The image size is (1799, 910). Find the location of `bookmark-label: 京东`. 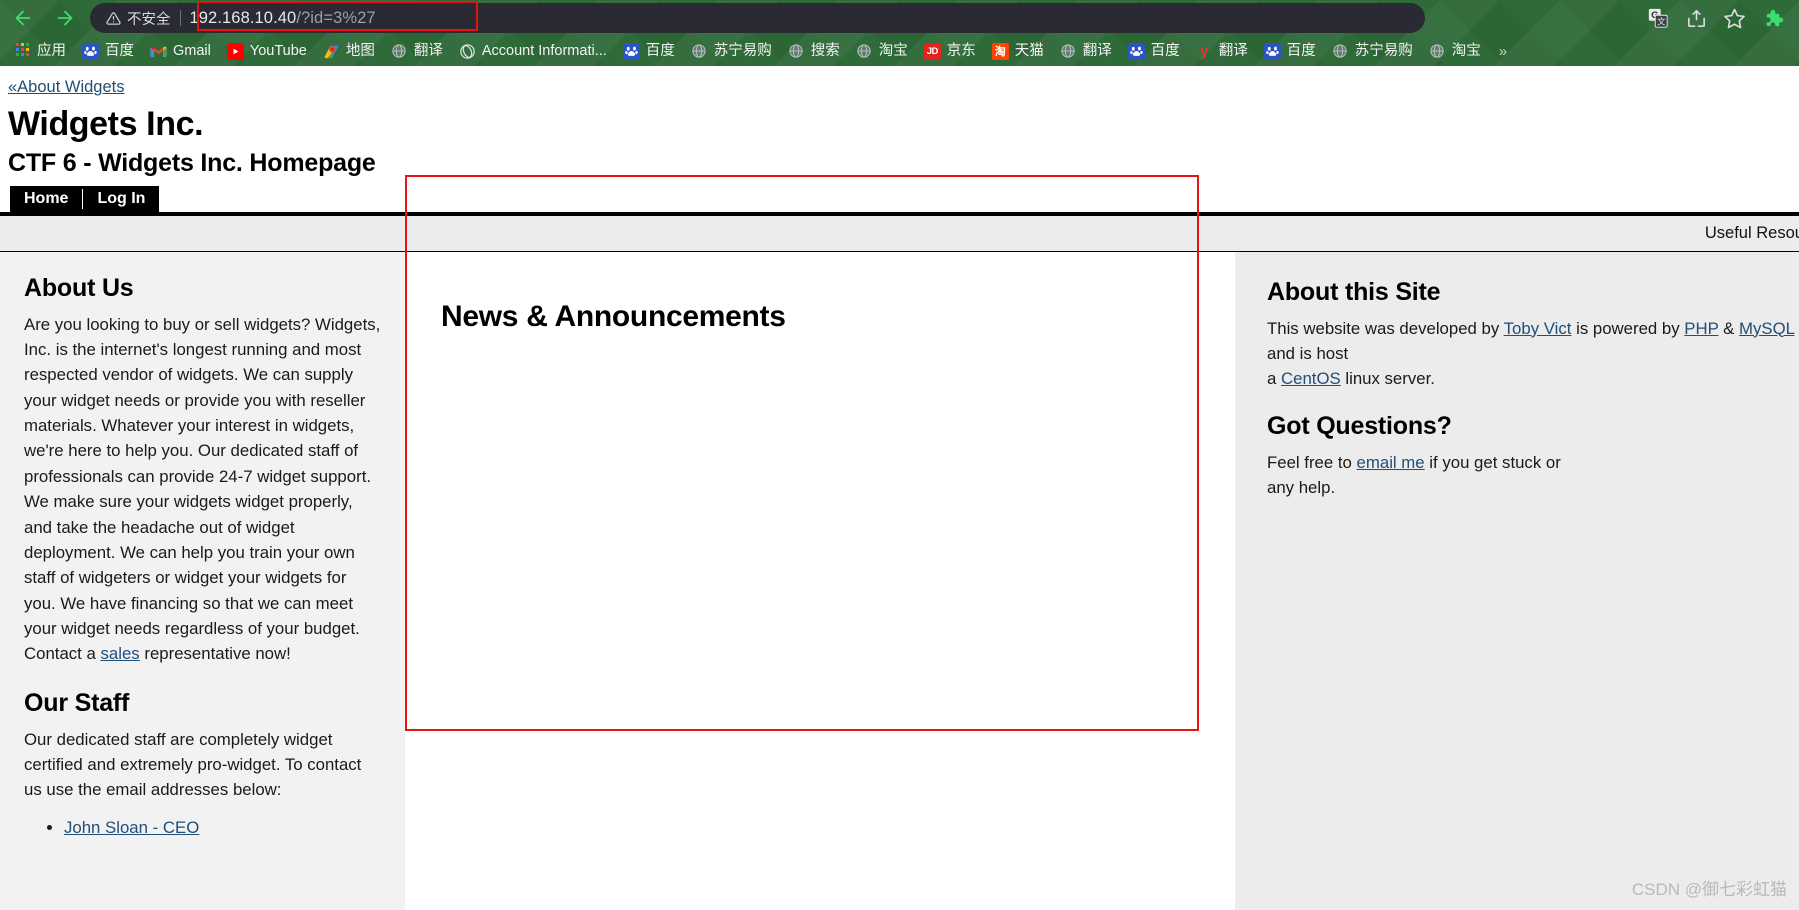

bookmark-label: 京东 is located at coordinates (961, 50).